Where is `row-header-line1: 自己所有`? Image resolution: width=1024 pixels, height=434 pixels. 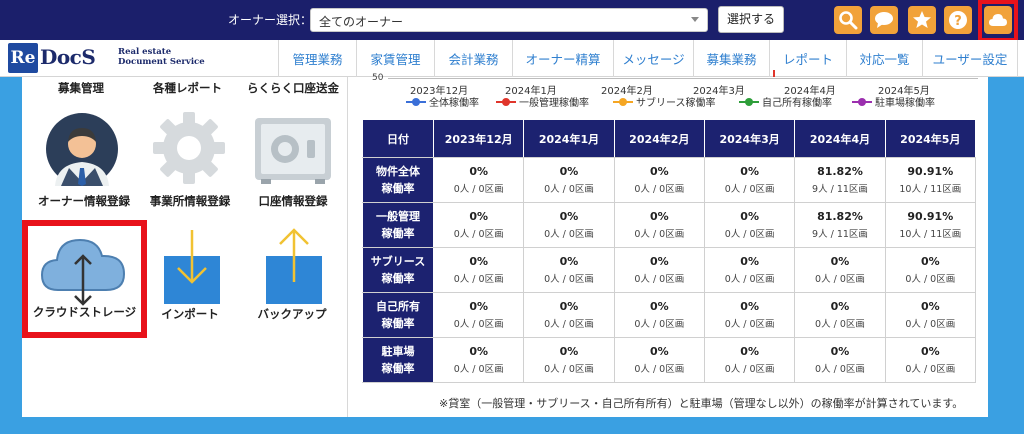 row-header-line1: 自己所有 is located at coordinates (398, 306).